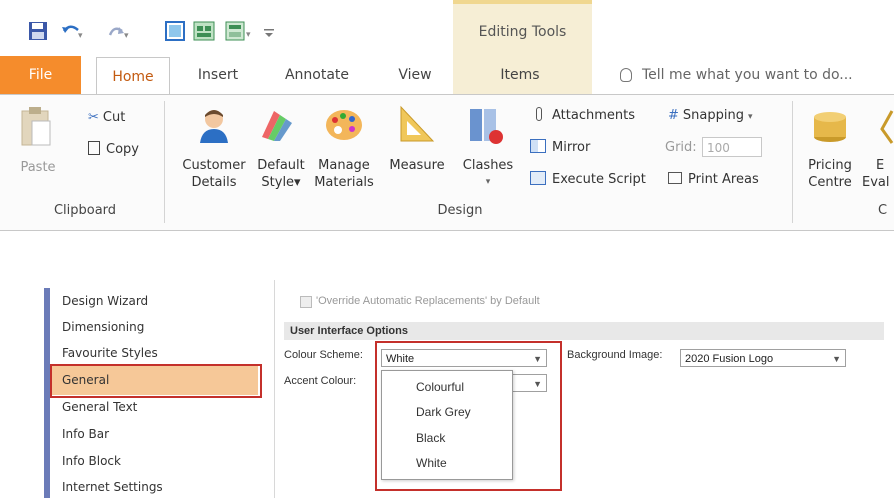 The height and width of the screenshot is (498, 894). I want to click on person-icon, so click(214, 126).